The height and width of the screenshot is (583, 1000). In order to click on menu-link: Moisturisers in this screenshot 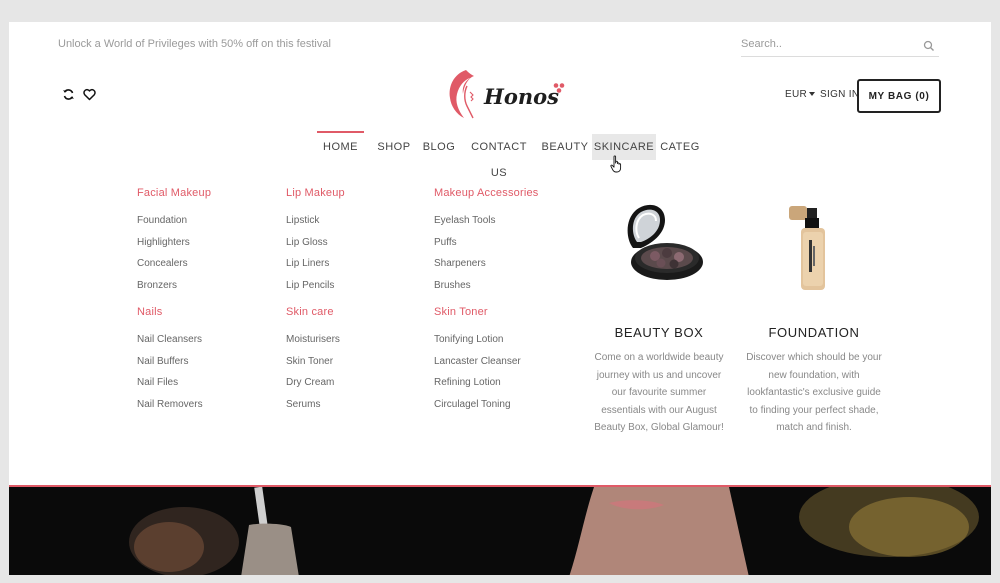, I will do `click(313, 340)`.